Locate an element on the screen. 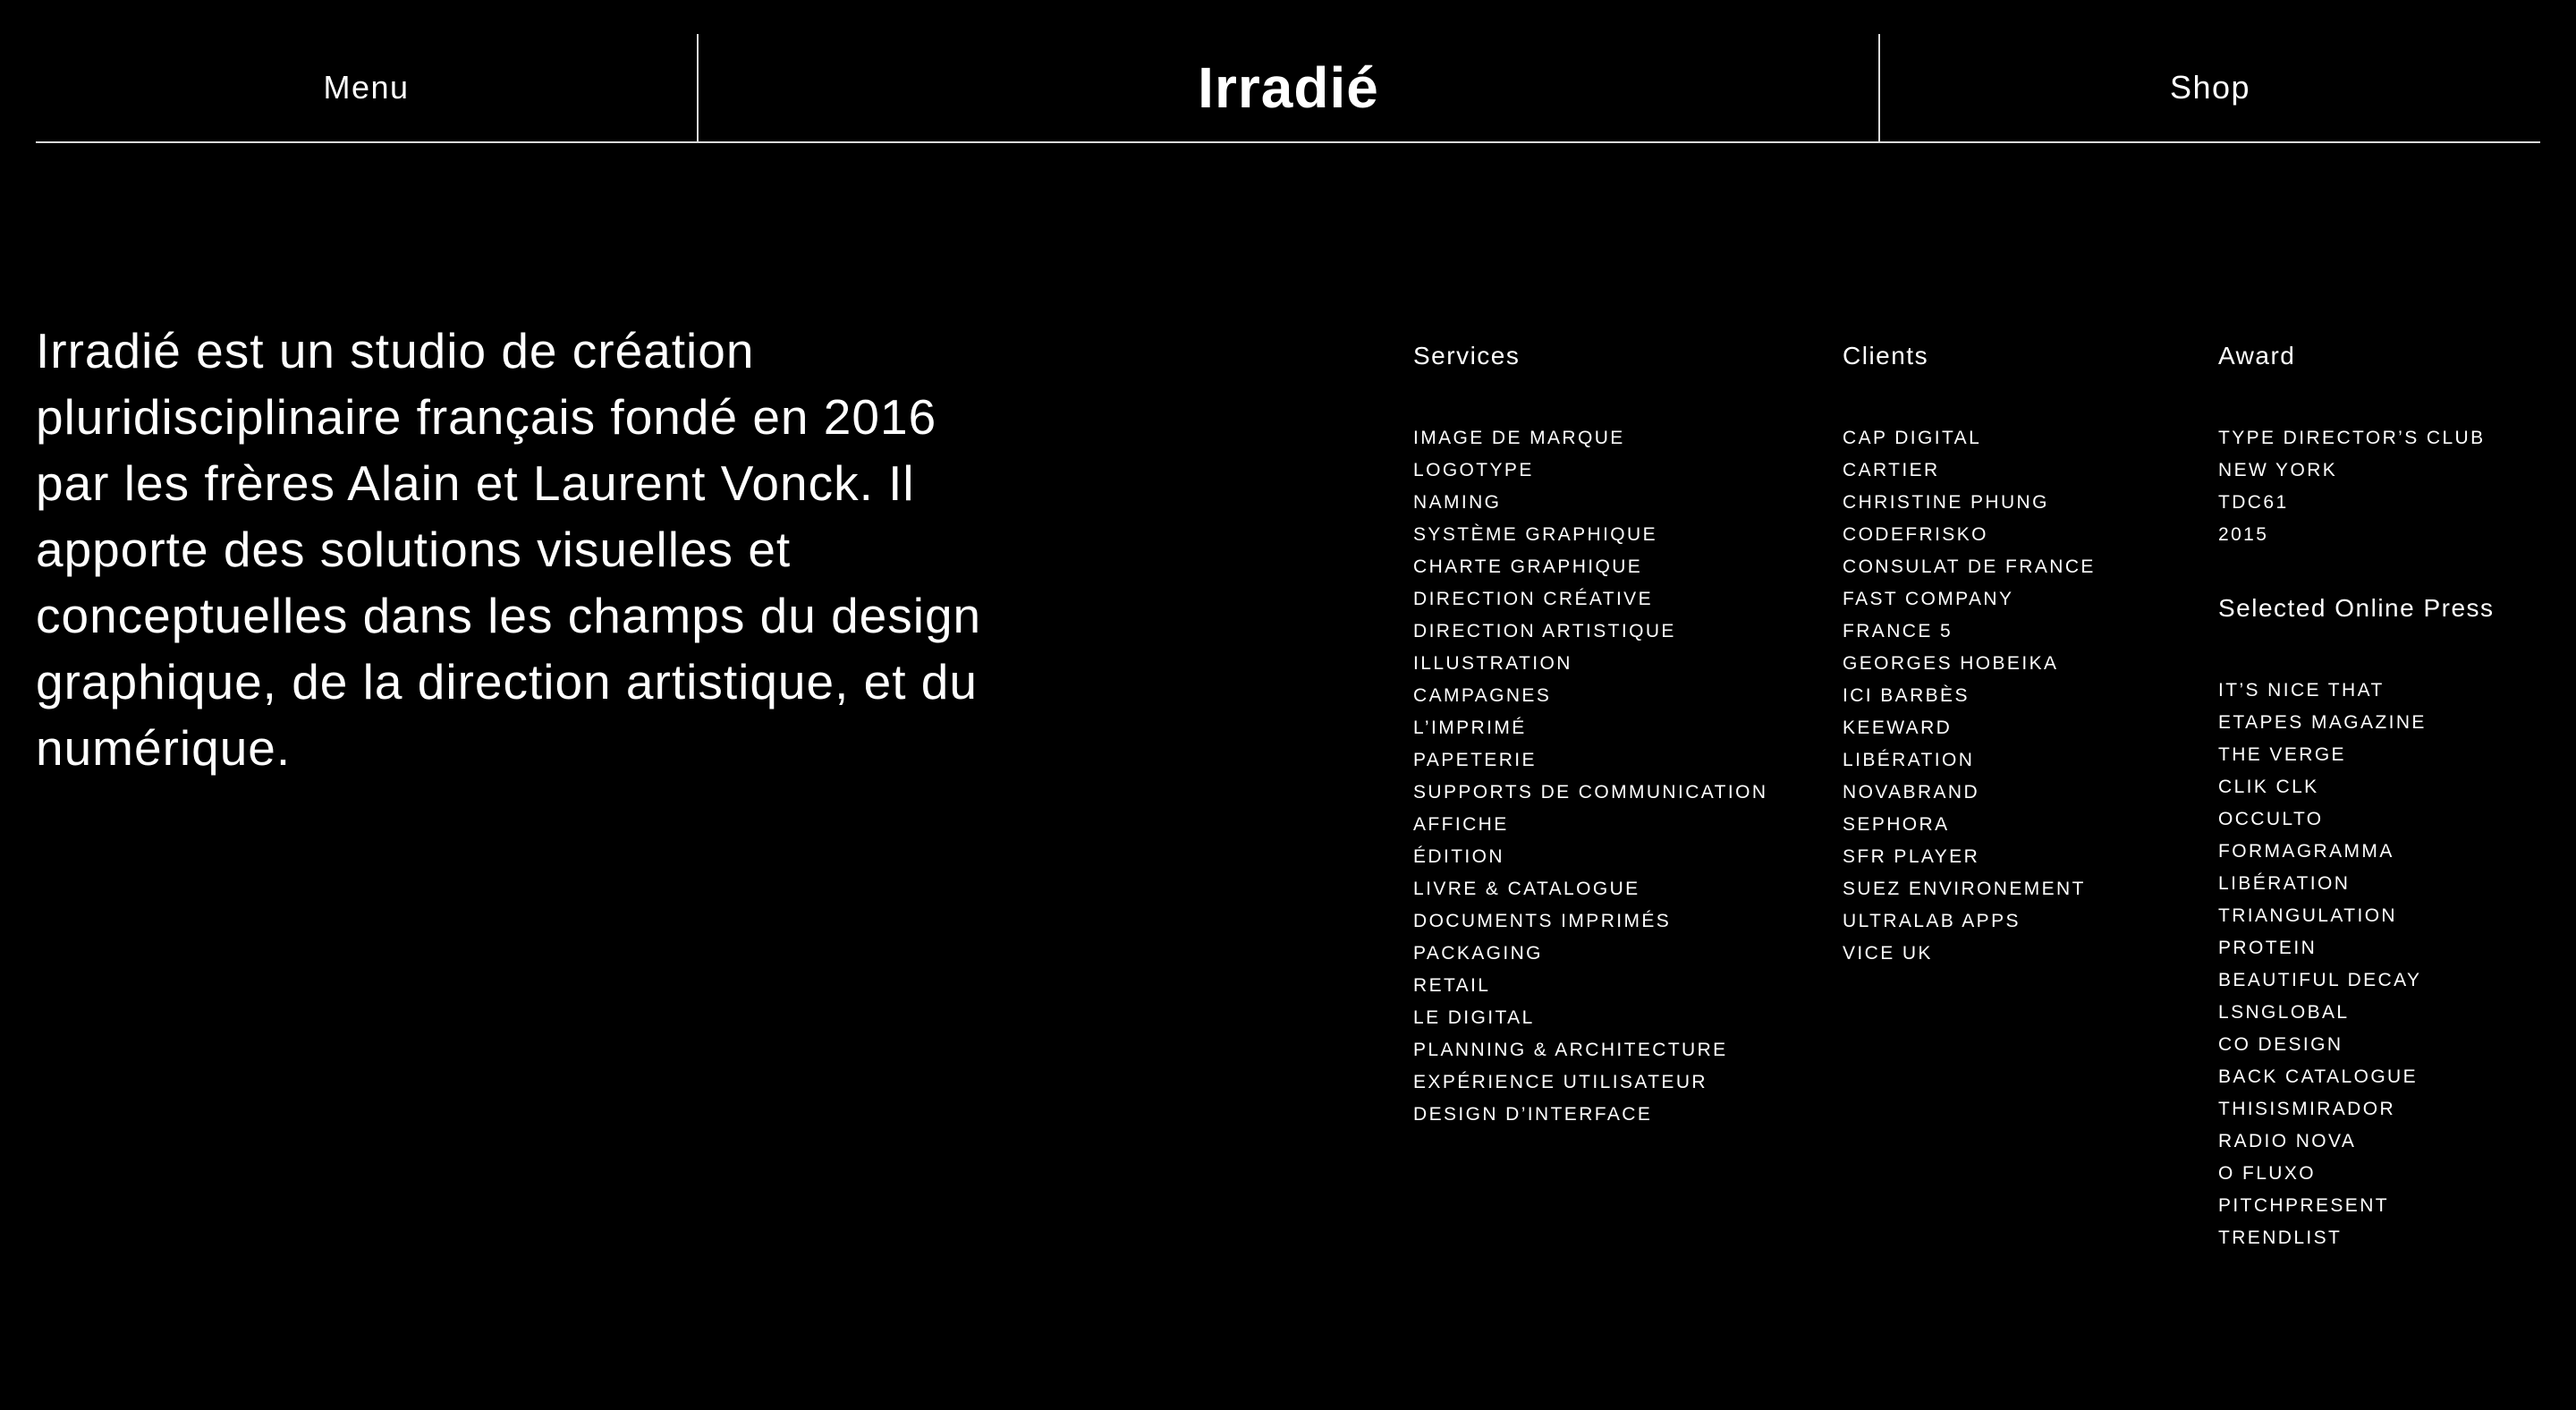 The height and width of the screenshot is (1410, 2576). client-item: FRANCE 5 is located at coordinates (1898, 631).